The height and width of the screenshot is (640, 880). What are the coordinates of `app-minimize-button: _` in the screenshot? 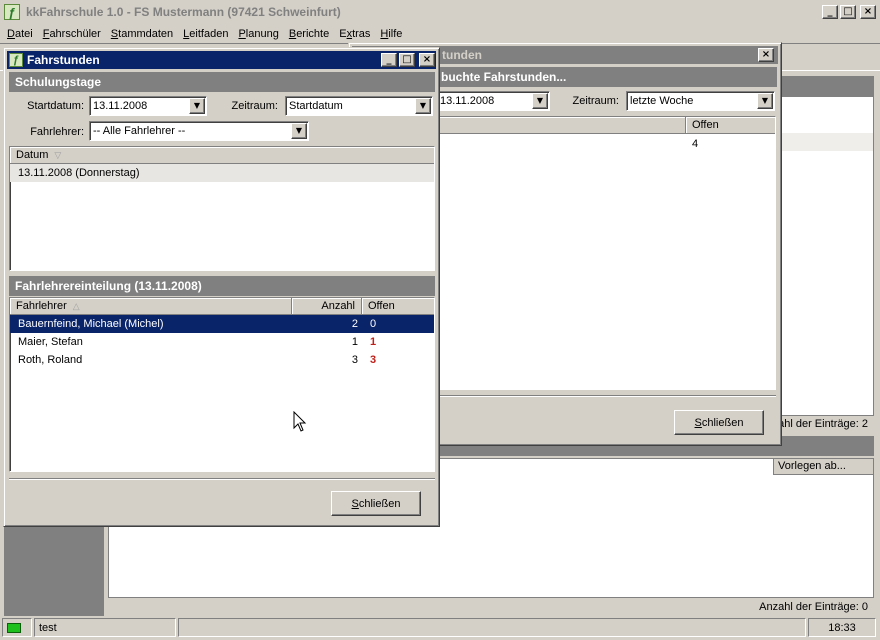 It's located at (830, 12).